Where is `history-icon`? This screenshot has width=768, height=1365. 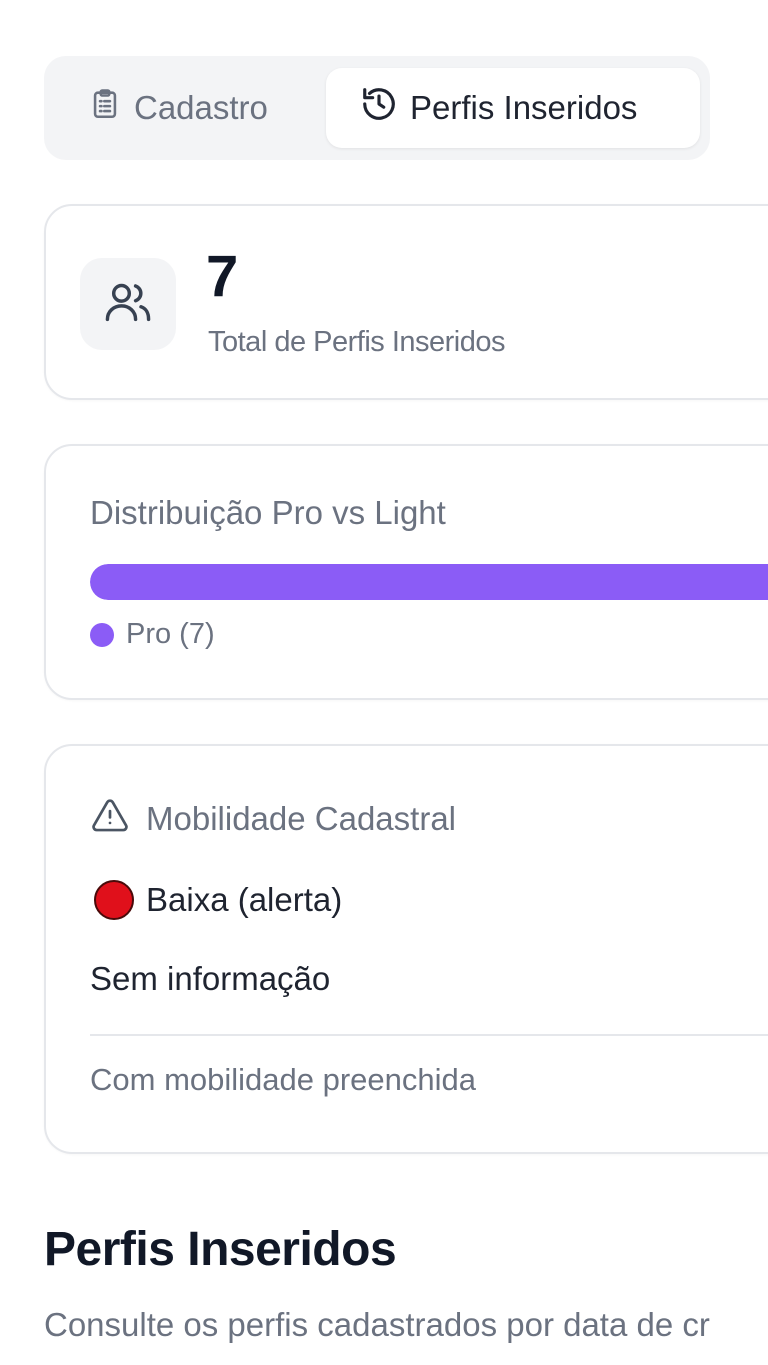 history-icon is located at coordinates (379, 108).